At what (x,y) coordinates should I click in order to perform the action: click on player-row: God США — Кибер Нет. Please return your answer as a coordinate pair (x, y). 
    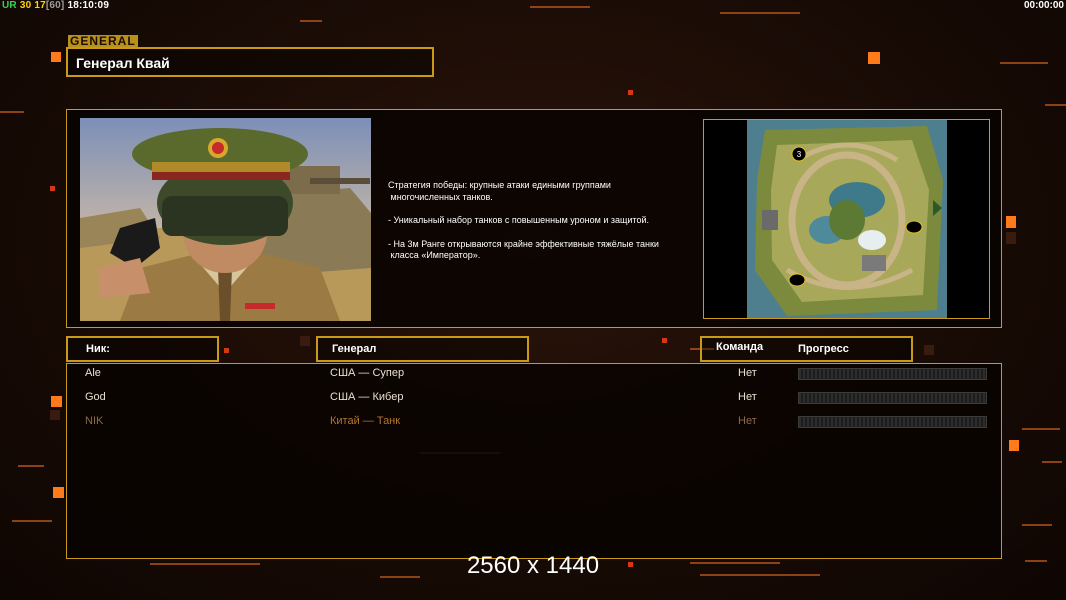
    Looking at the image, I should click on (533, 401).